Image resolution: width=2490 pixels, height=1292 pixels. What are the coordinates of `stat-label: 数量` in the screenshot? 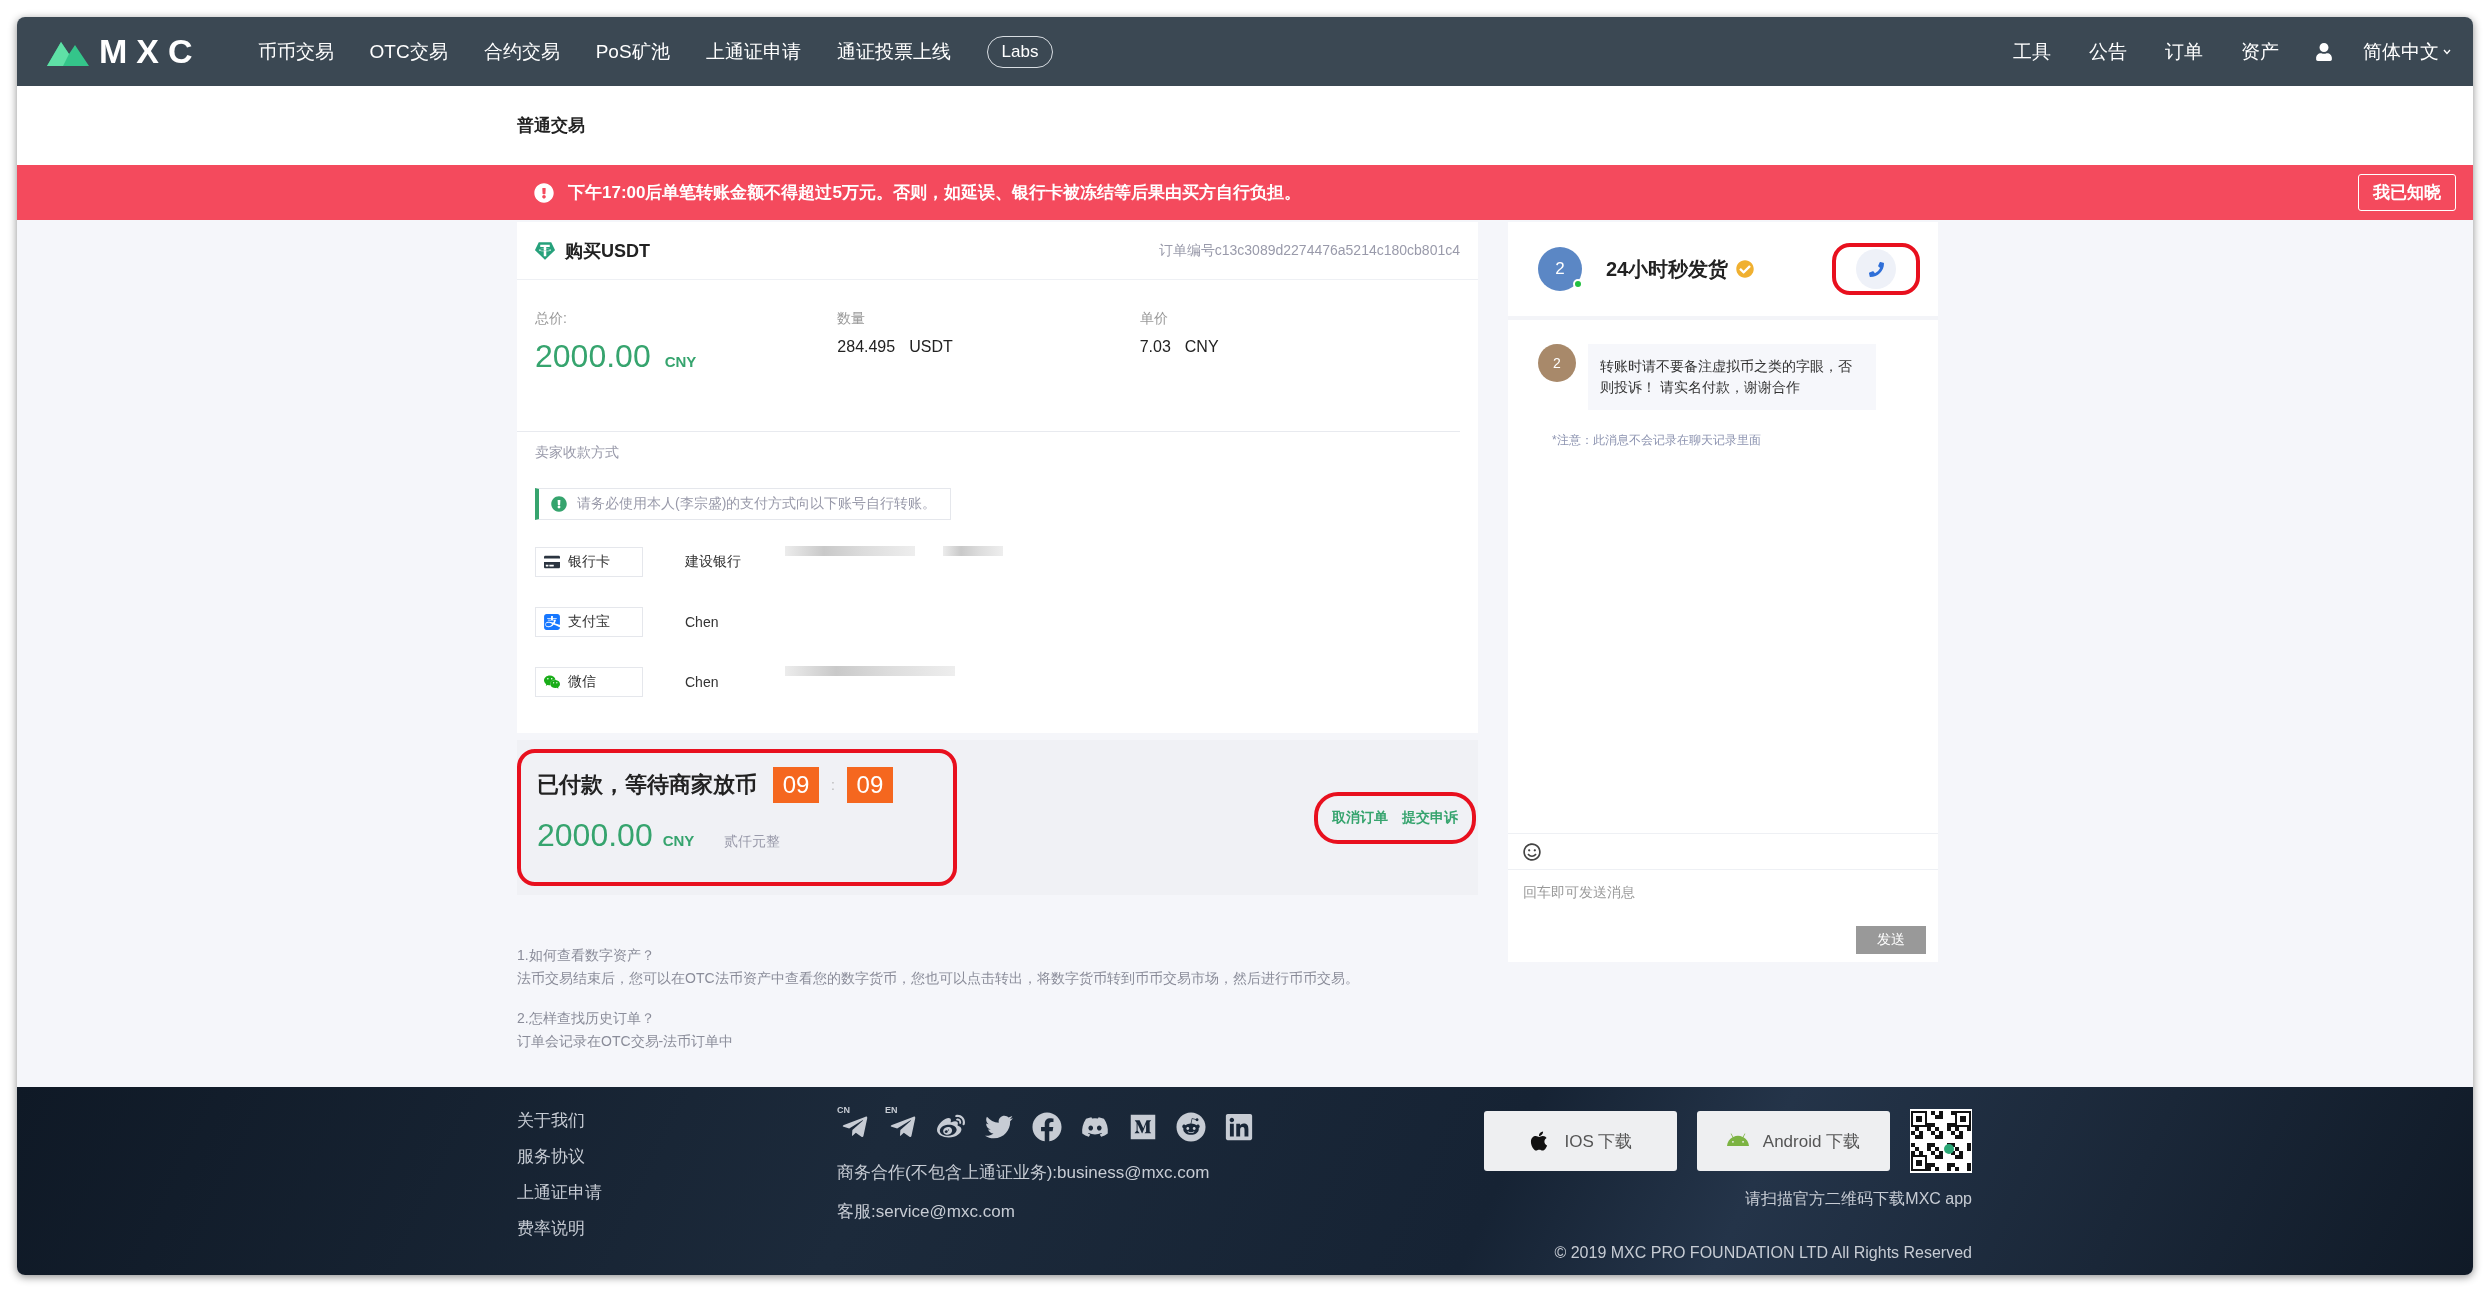 It's located at (852, 319).